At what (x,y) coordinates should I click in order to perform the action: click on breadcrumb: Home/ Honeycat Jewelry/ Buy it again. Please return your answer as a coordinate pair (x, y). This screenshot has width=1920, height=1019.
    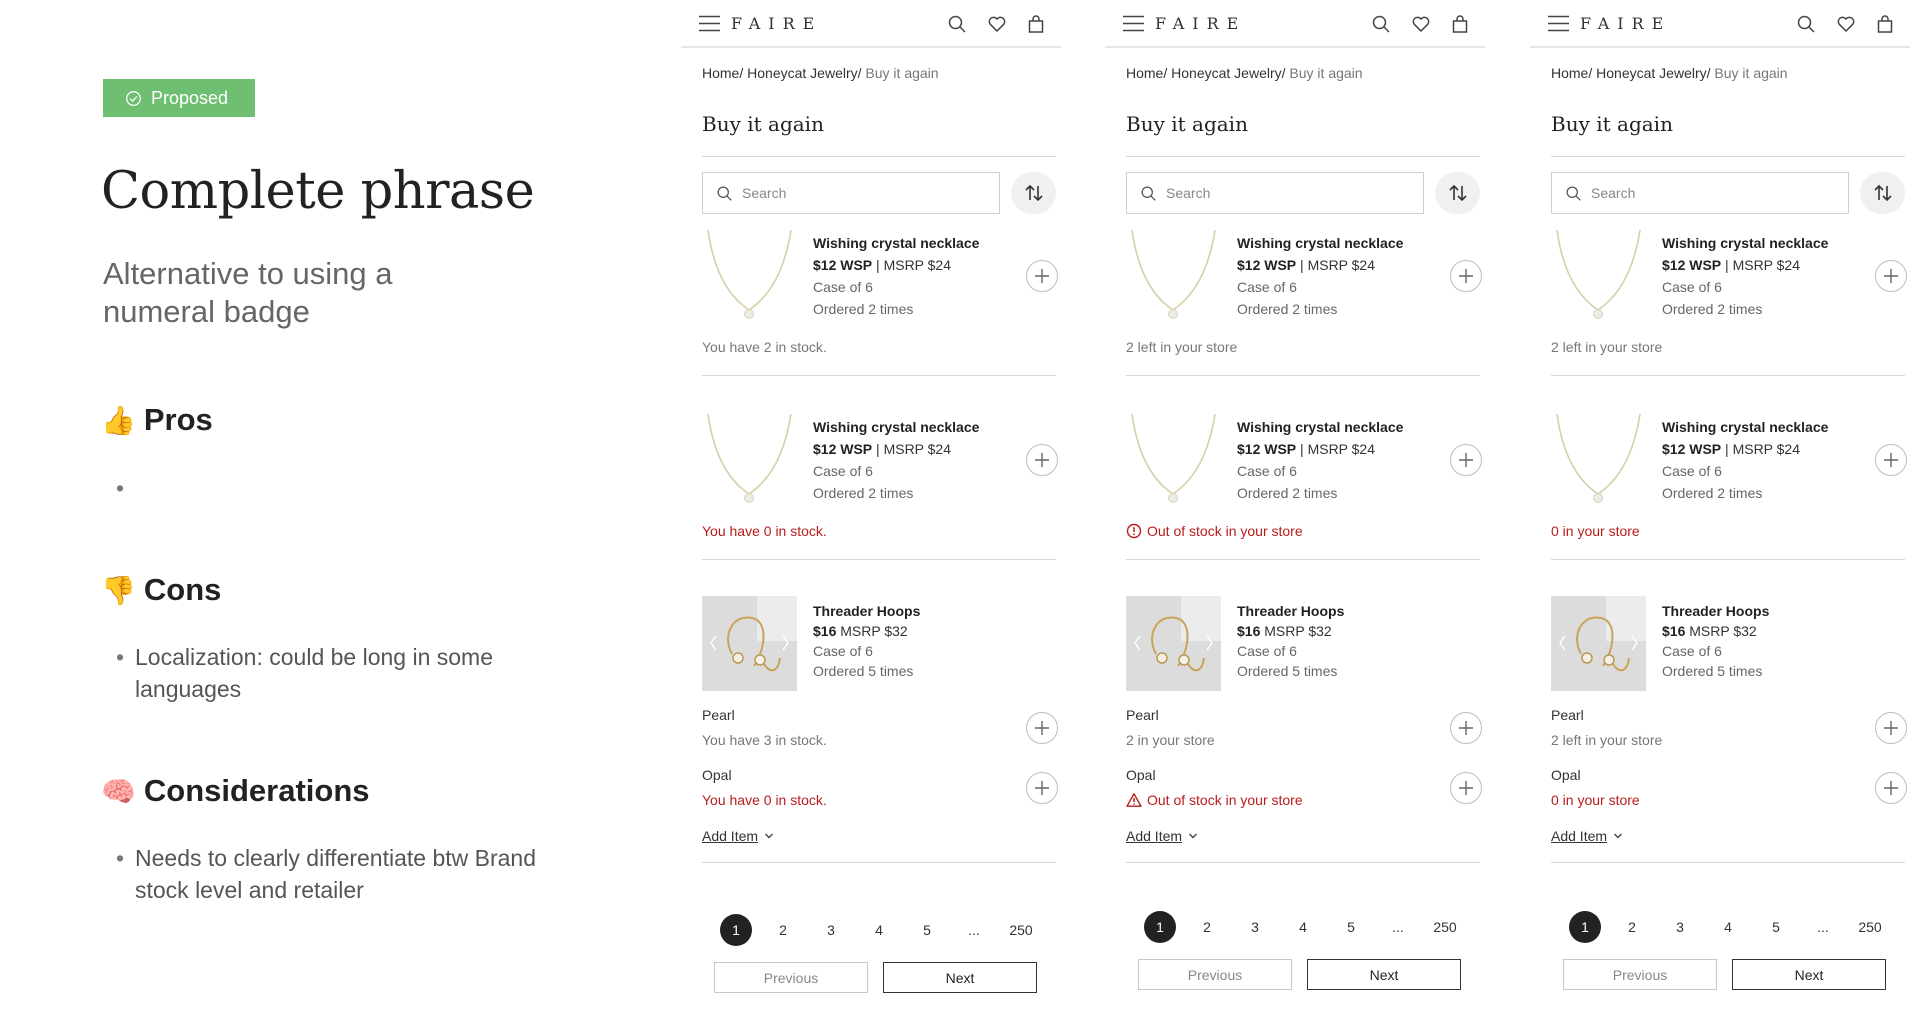
    Looking at the image, I should click on (1244, 73).